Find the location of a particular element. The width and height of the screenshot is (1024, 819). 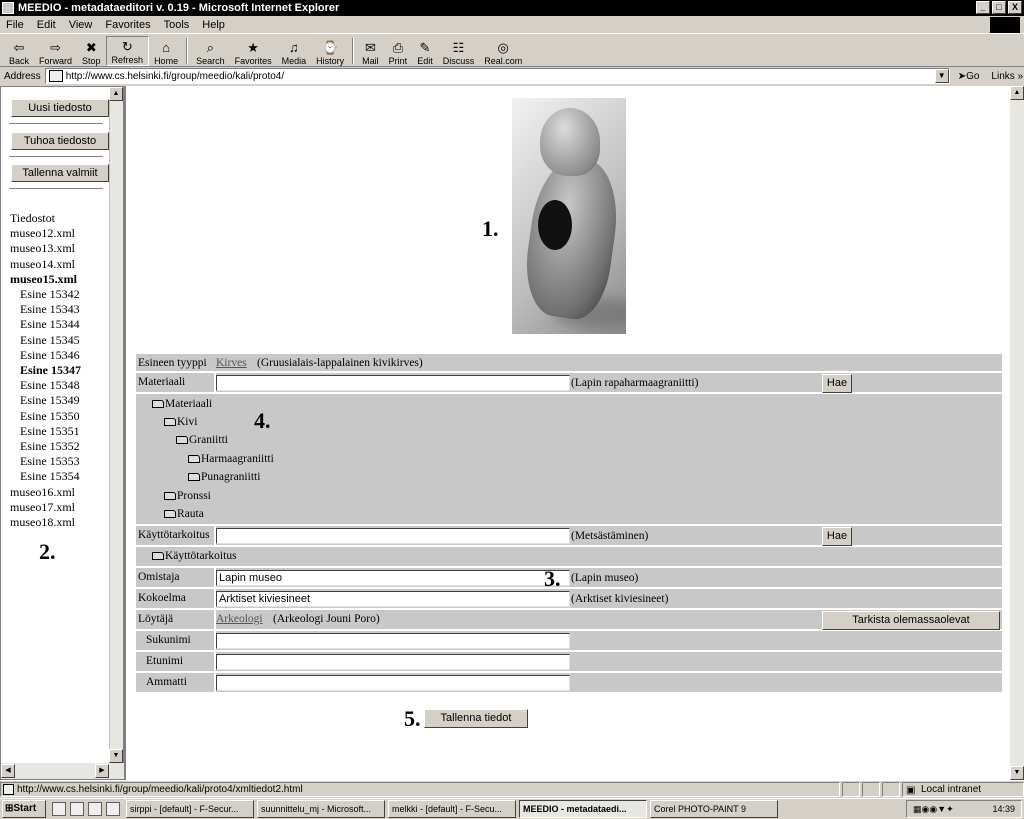

purpose-label: Käyttötarkoitus is located at coordinates (174, 535).